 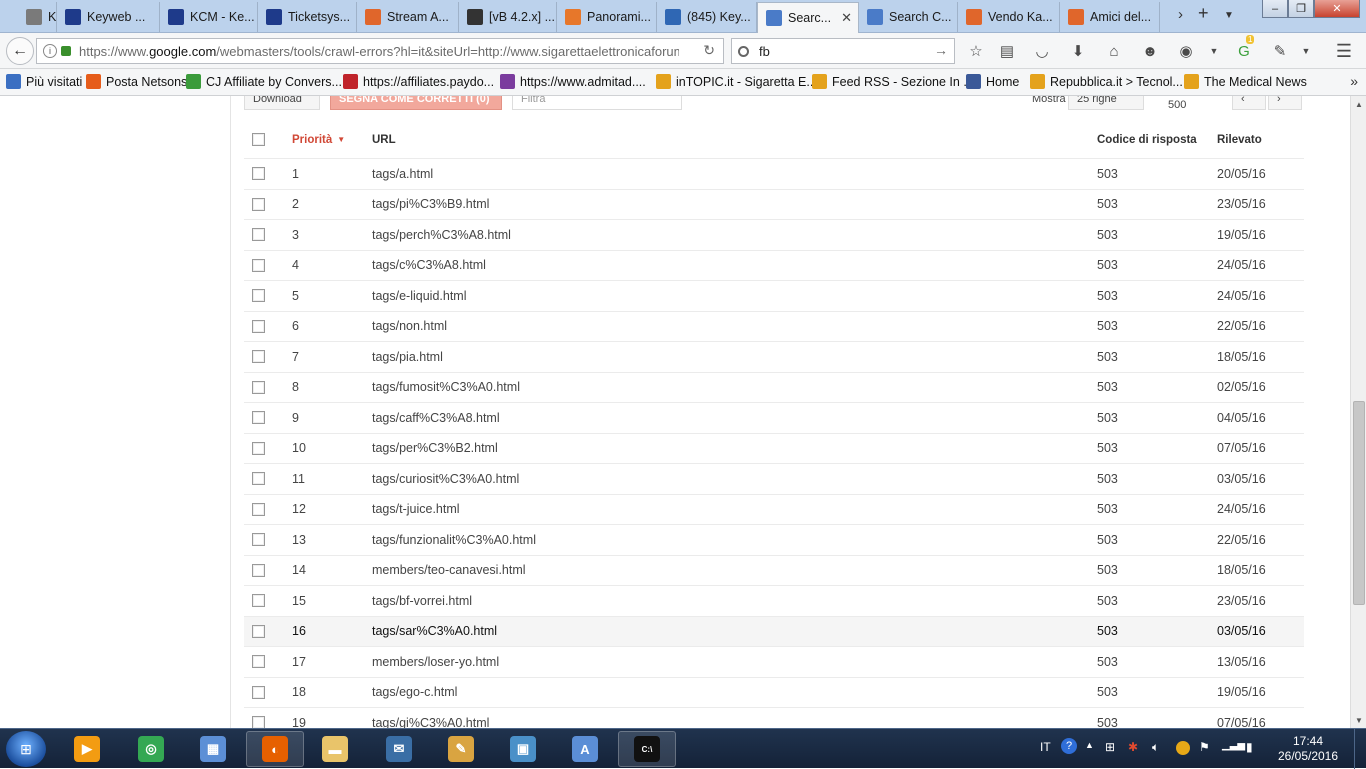 I want to click on extension-dropdown-icon: ▼, so click(x=1306, y=51).